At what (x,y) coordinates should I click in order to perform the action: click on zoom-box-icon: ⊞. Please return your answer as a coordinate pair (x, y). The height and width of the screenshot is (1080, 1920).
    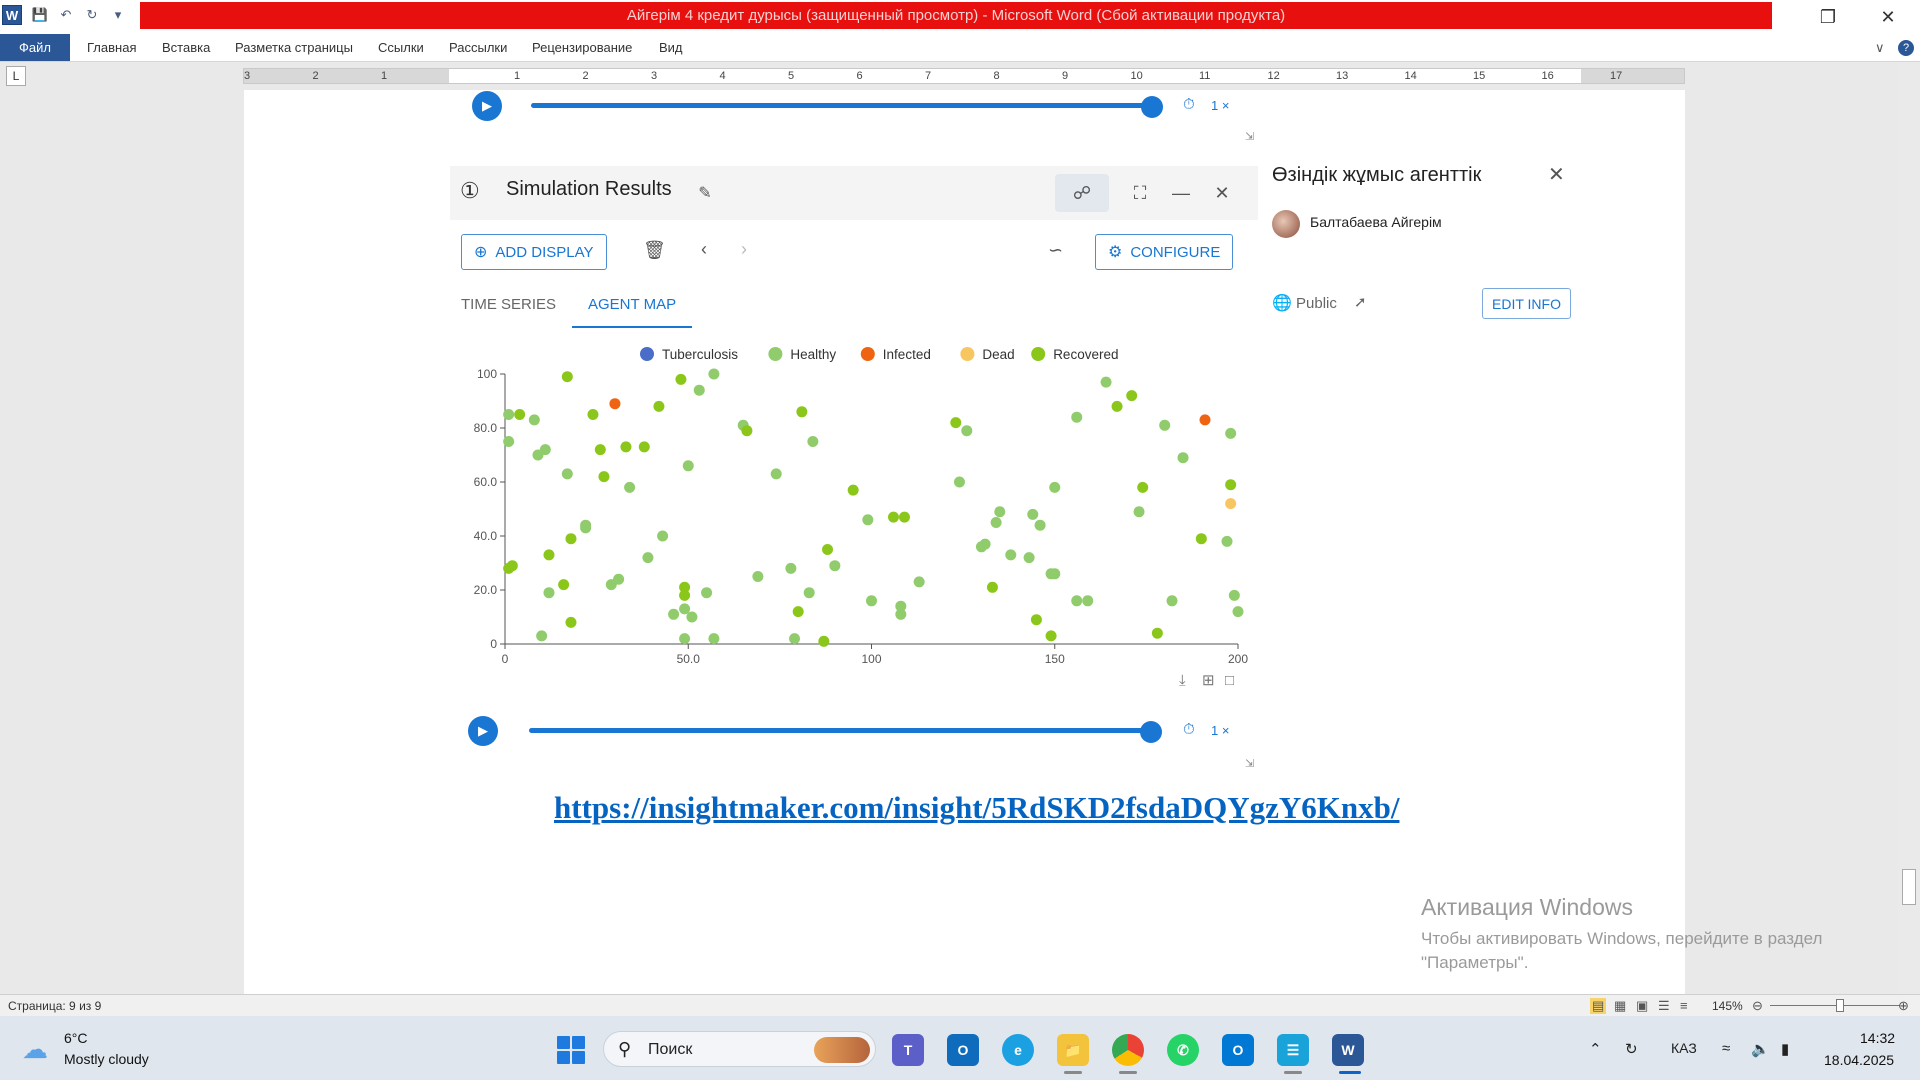
    Looking at the image, I should click on (1208, 680).